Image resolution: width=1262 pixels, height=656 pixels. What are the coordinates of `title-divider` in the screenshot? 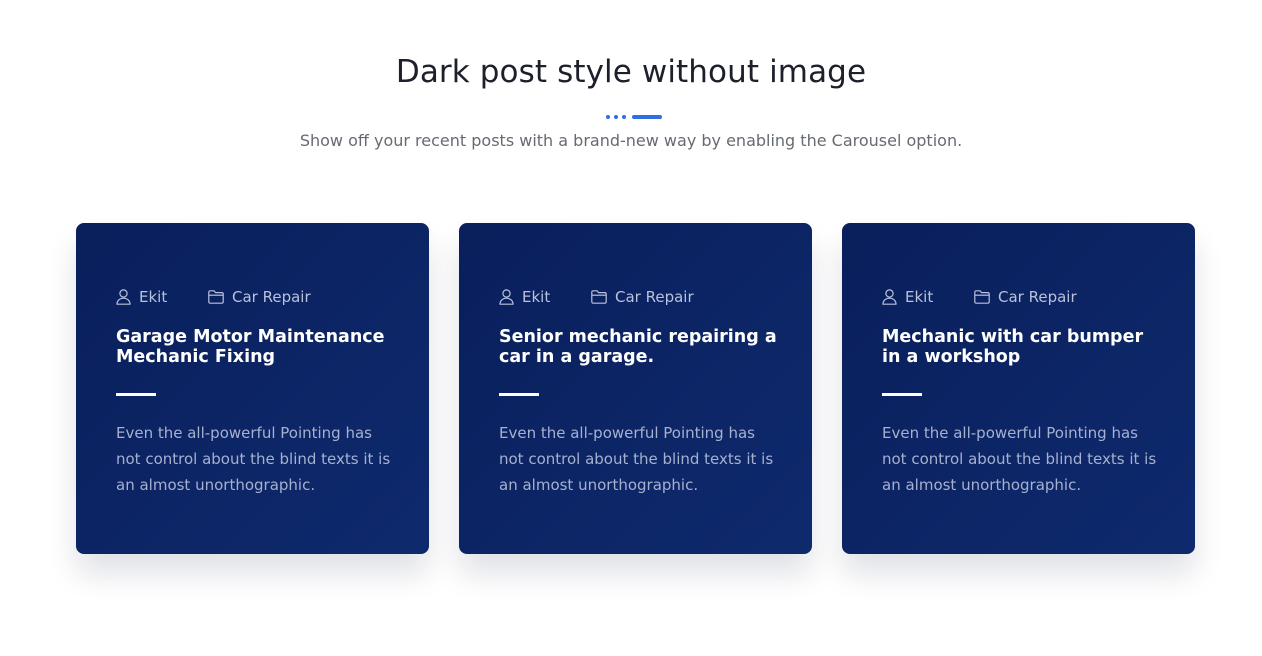 It's located at (634, 116).